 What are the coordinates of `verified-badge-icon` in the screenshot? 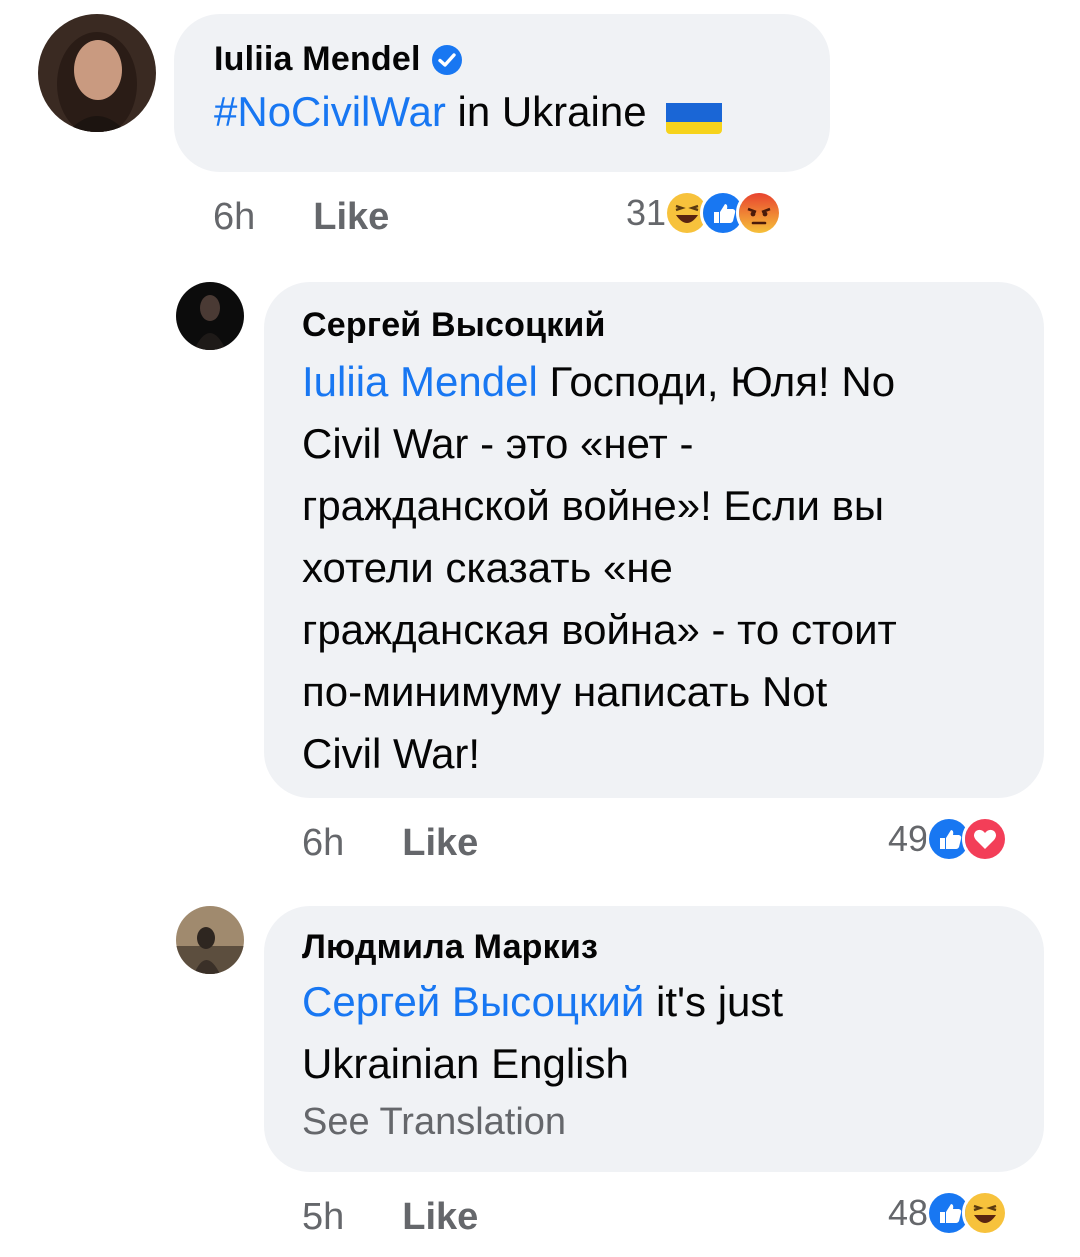 It's located at (447, 60).